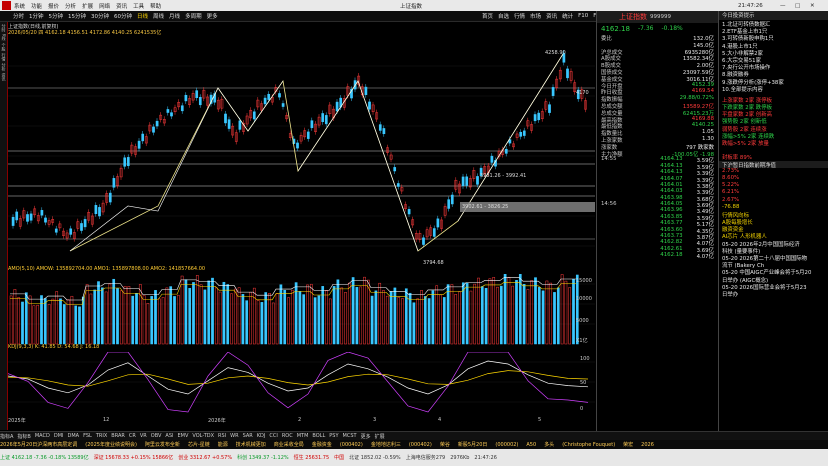 This screenshot has height=466, width=828. What do you see at coordinates (138, 6) in the screenshot?
I see `menu-item-tools: 工具` at bounding box center [138, 6].